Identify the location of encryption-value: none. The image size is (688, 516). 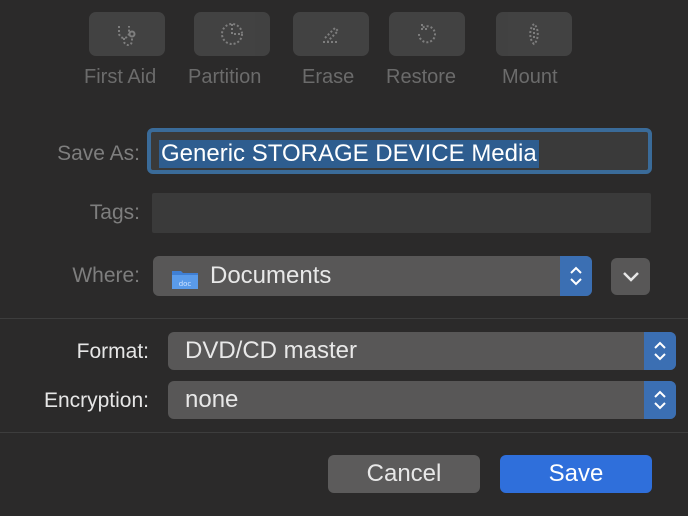
(212, 399).